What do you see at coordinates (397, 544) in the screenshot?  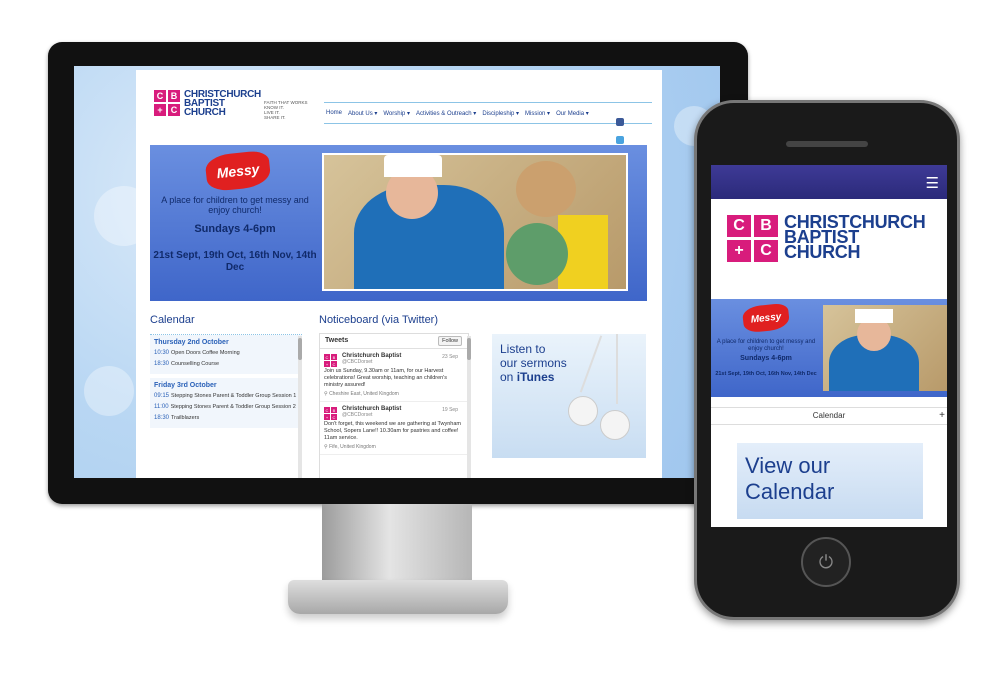 I see `monitor-stand-neck` at bounding box center [397, 544].